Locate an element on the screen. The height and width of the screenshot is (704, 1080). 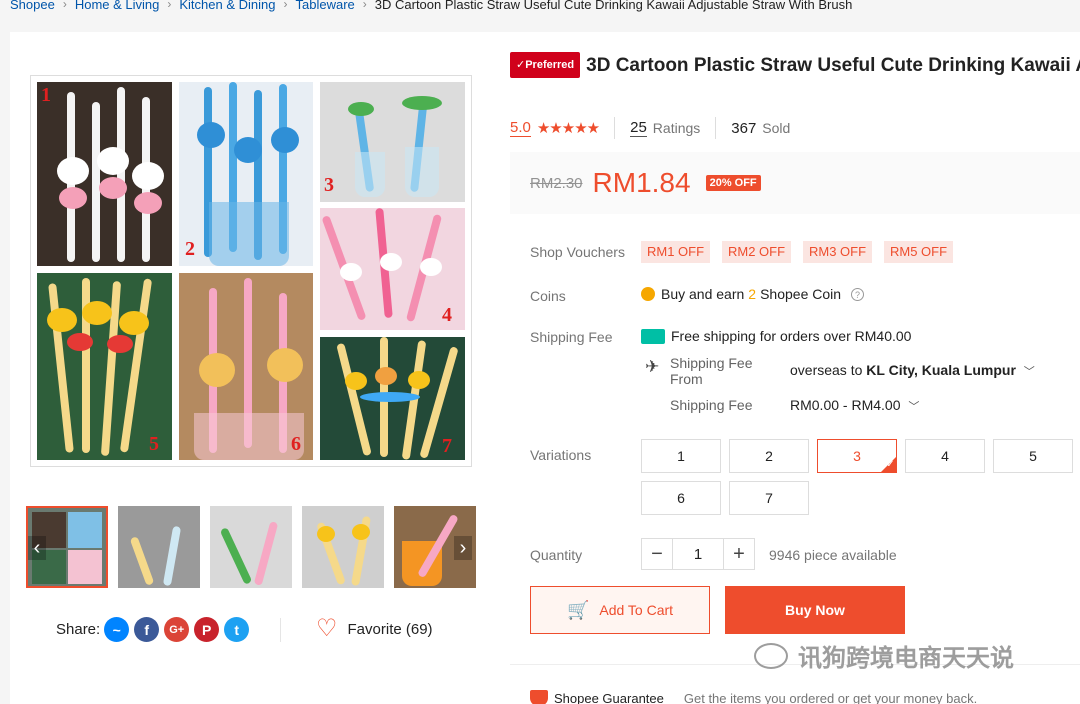
breadcrumb-shopee: Shopee is located at coordinates (32, 6).